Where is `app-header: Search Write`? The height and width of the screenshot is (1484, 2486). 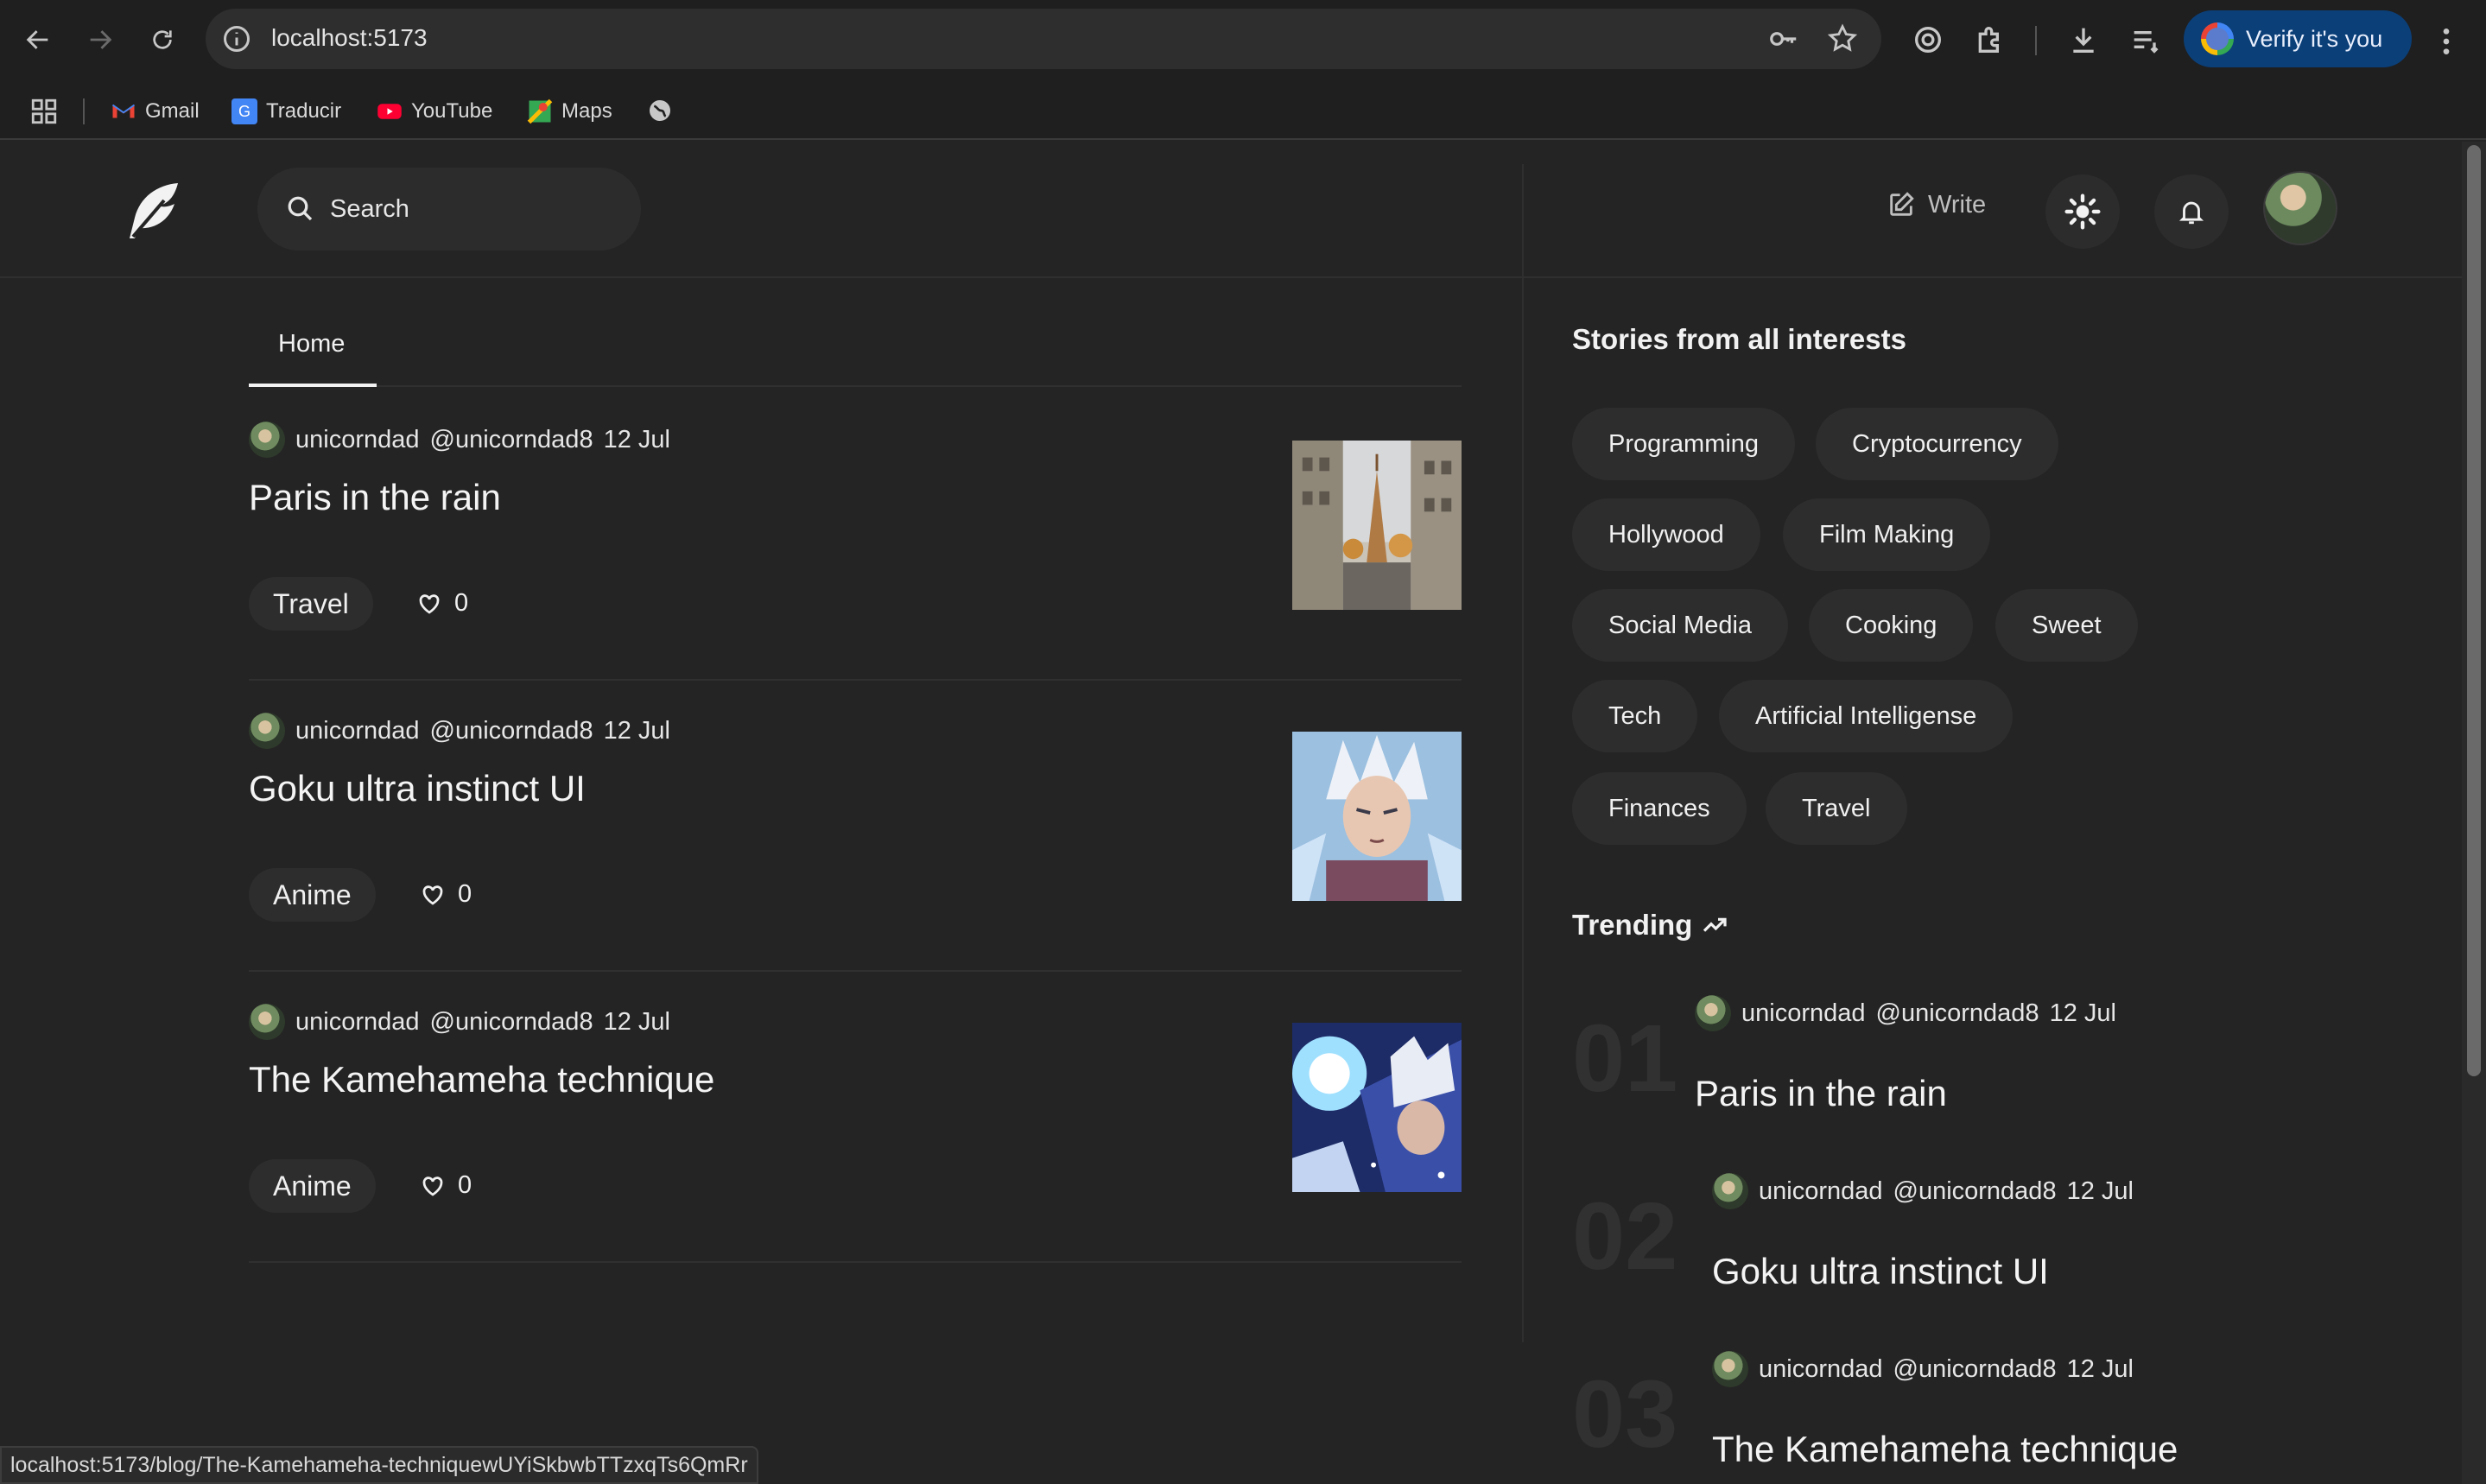
app-header: Search Write is located at coordinates (1231, 210).